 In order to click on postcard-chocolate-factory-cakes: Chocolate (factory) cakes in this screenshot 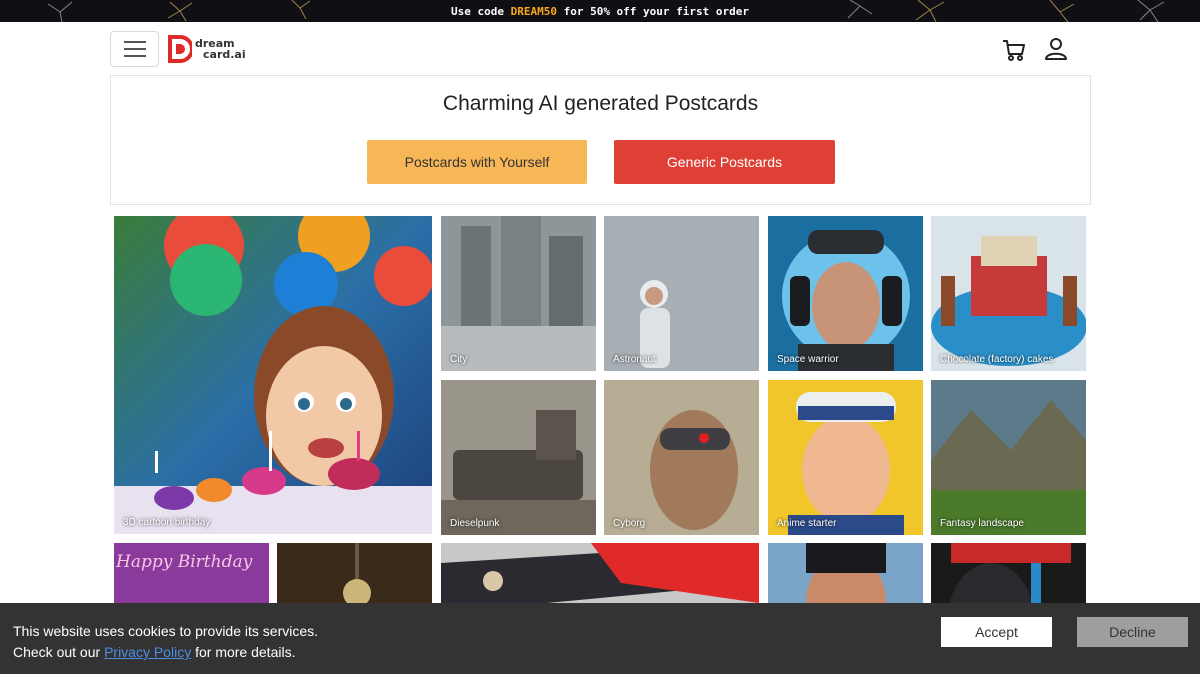, I will do `click(1008, 293)`.